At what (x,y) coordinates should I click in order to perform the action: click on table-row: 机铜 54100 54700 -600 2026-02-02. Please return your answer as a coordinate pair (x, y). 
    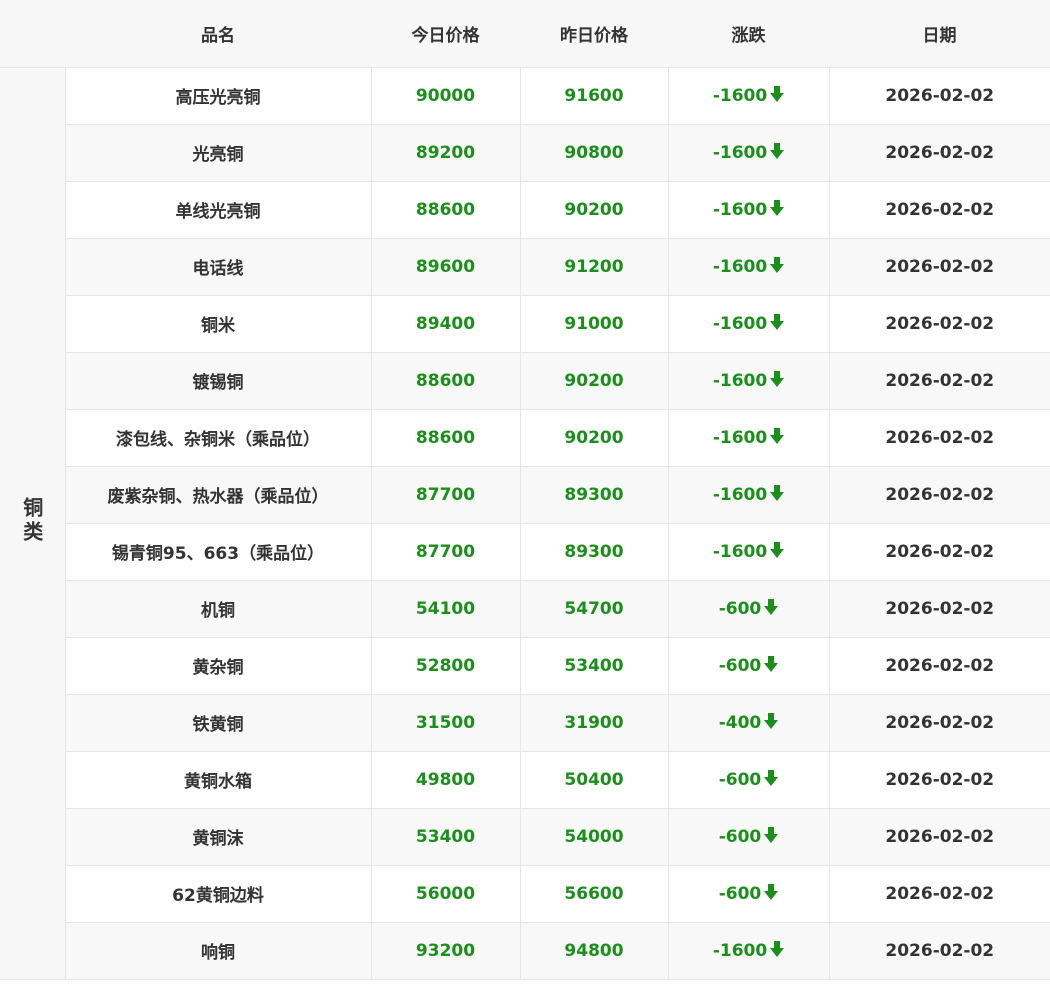
    Looking at the image, I should click on (525, 609).